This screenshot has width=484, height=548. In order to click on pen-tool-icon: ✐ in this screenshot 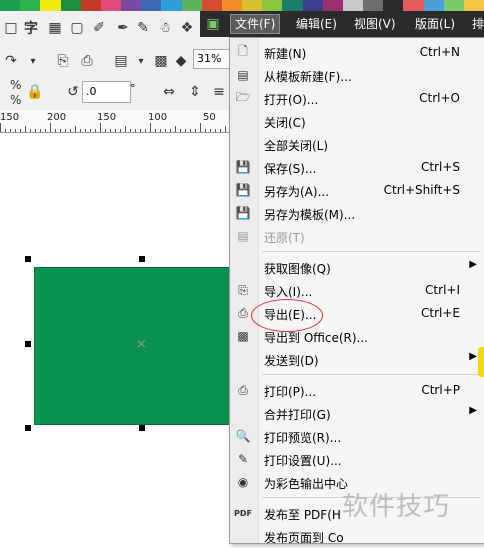, I will do `click(99, 28)`.